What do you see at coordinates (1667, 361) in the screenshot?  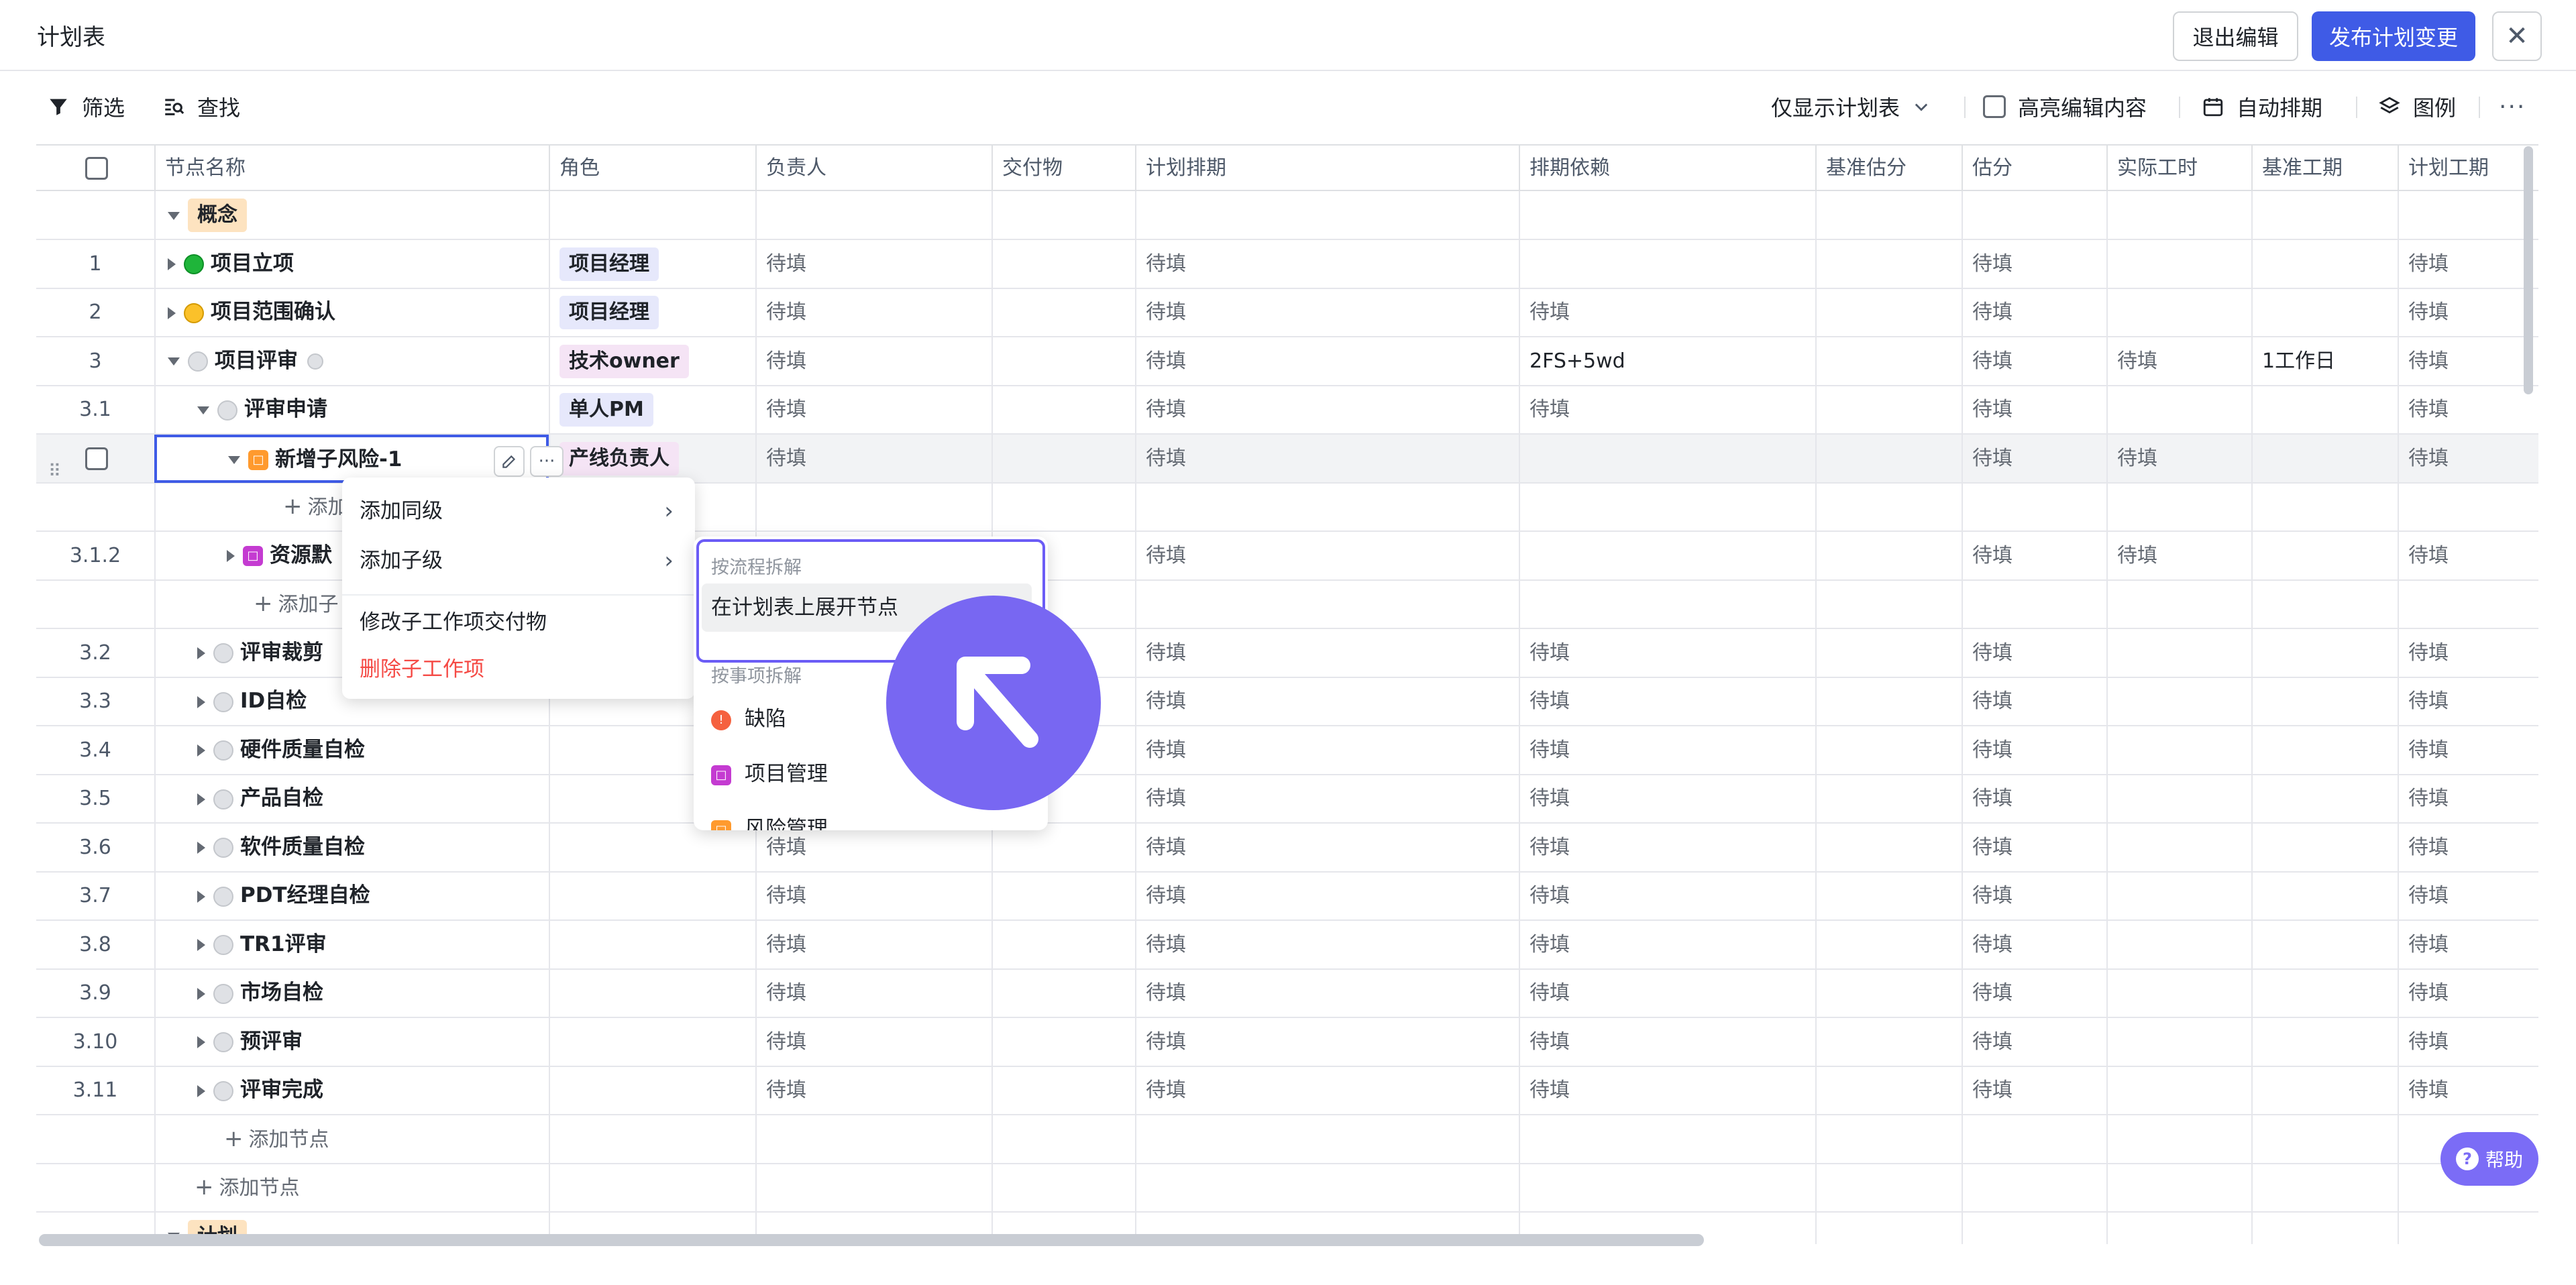 I see `dependency-cell: 2FS+5wd` at bounding box center [1667, 361].